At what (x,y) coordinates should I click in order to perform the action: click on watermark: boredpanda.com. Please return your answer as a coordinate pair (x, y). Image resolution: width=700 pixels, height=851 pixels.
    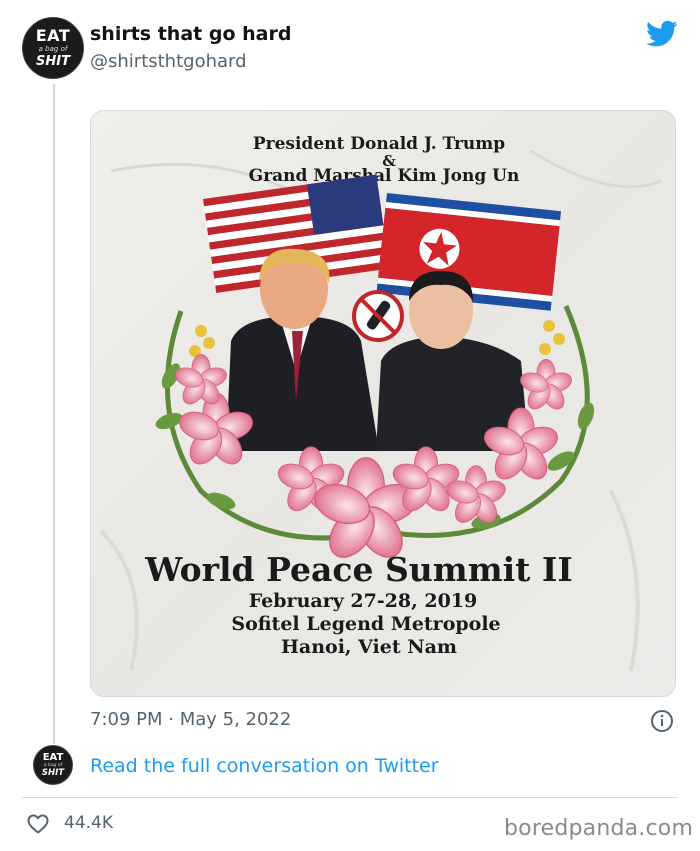
    Looking at the image, I should click on (599, 828).